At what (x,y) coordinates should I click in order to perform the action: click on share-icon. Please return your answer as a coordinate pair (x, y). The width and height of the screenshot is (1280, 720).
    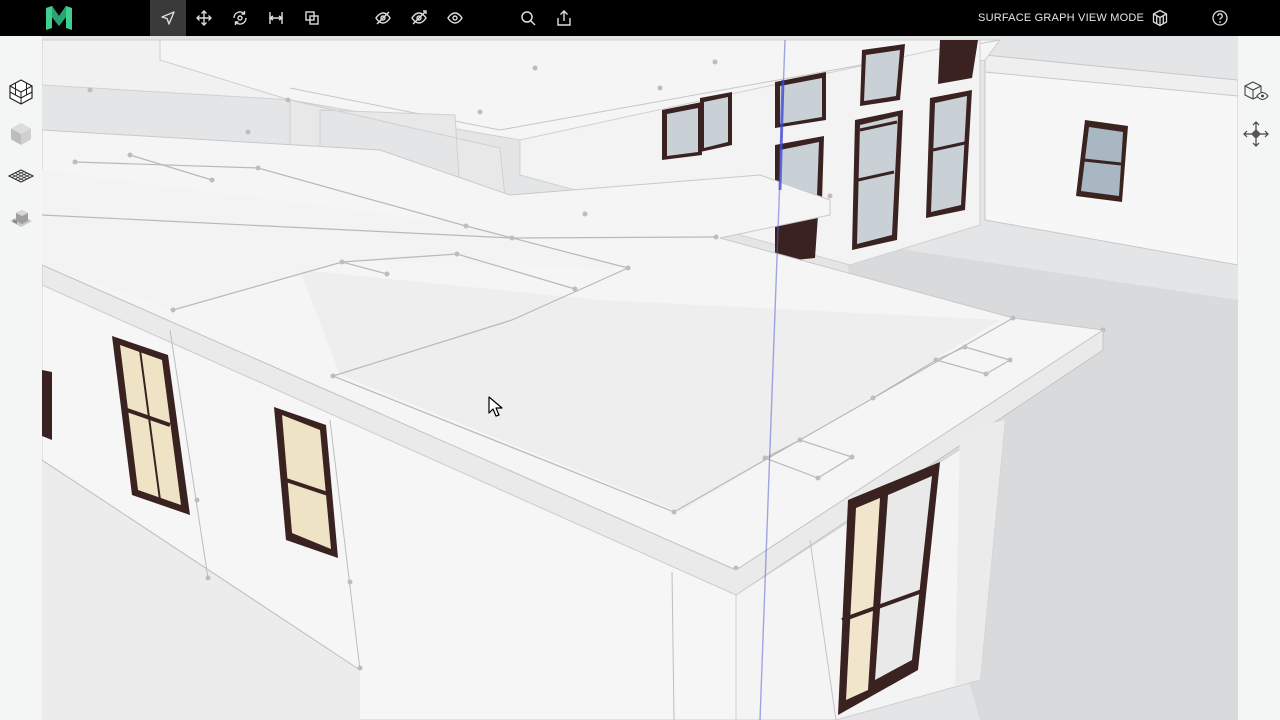
    Looking at the image, I should click on (564, 18).